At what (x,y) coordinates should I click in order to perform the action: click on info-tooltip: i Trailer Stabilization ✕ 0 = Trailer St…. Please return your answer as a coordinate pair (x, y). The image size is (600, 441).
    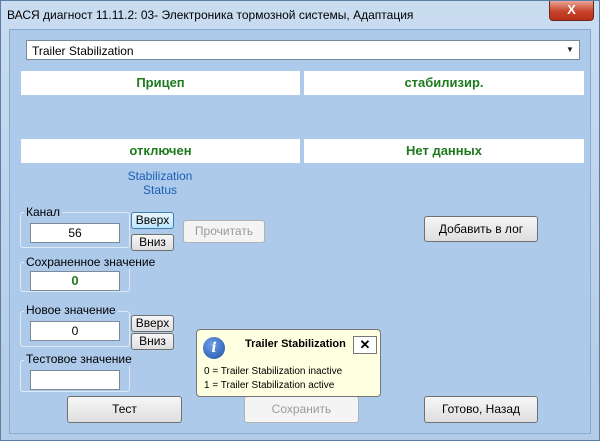
    Looking at the image, I should click on (288, 363).